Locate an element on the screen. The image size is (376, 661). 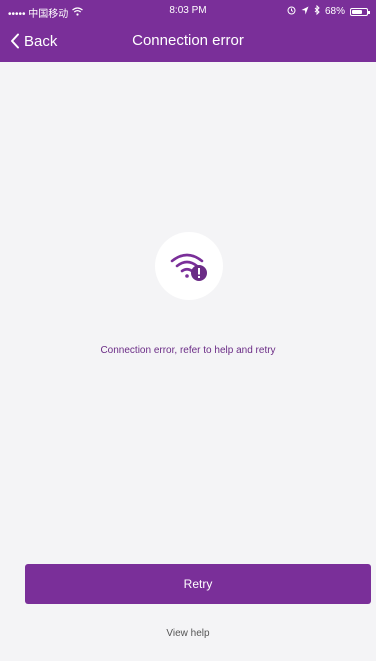
battery-icon is located at coordinates (360, 11).